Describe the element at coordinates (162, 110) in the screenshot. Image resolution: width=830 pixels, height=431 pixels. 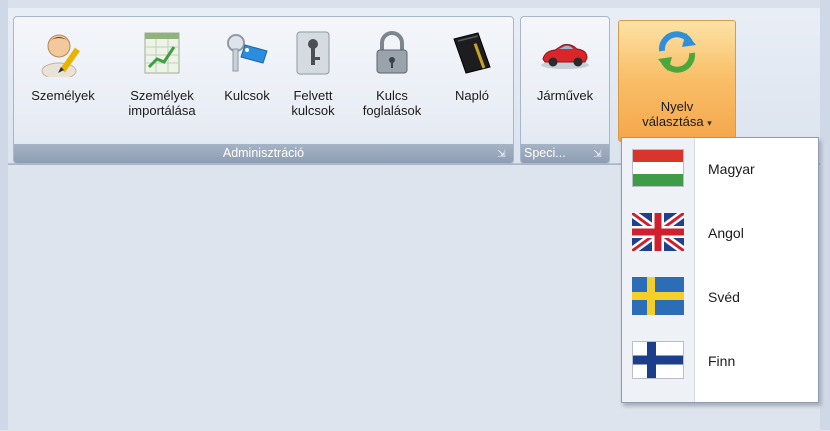
I see `import-persons-label-2: importálása` at that location.